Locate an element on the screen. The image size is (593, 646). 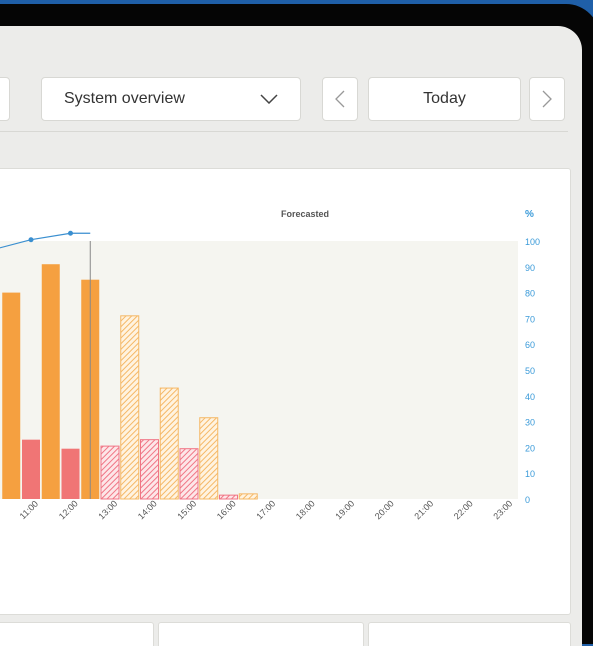
date-label: Today is located at coordinates (444, 98).